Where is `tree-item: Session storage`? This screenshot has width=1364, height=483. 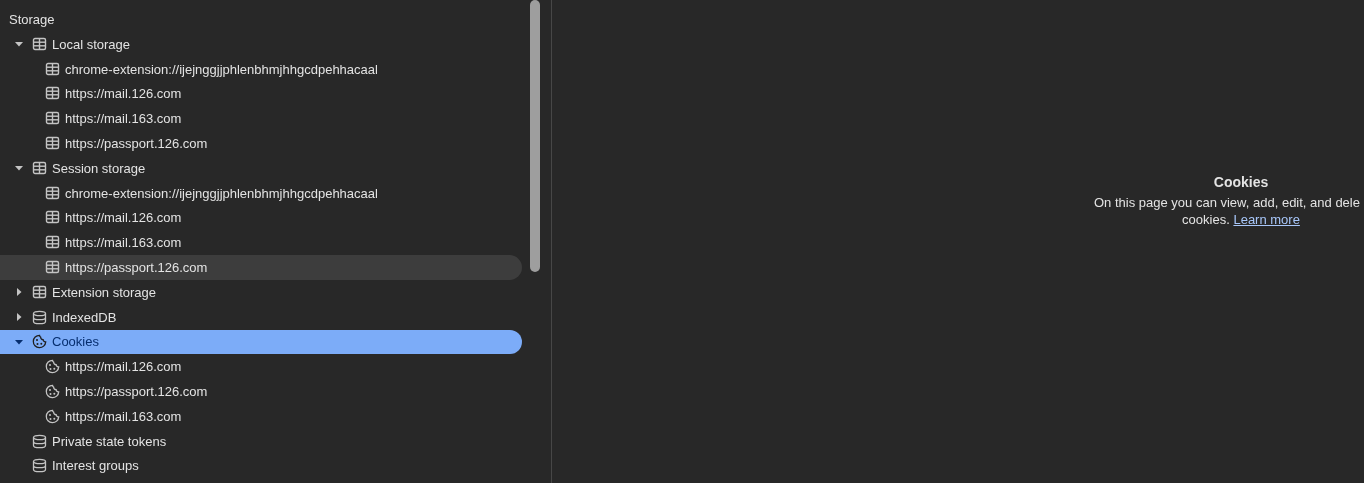
tree-item: Session storage is located at coordinates (261, 168).